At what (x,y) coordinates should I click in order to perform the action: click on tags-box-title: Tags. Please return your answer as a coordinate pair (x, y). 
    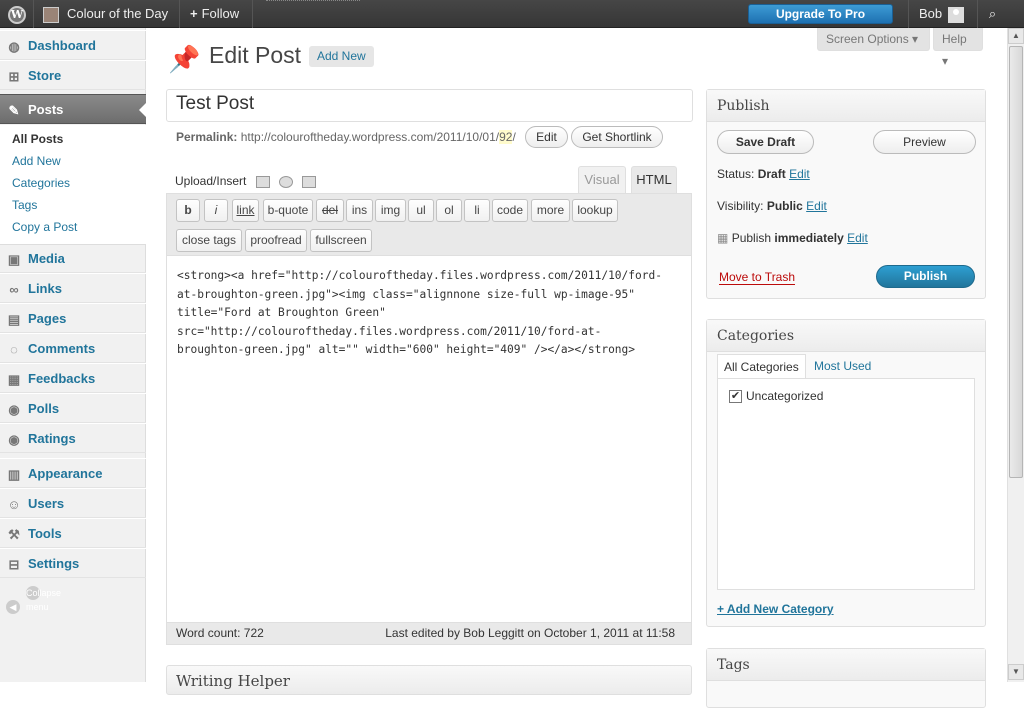
    Looking at the image, I should click on (846, 665).